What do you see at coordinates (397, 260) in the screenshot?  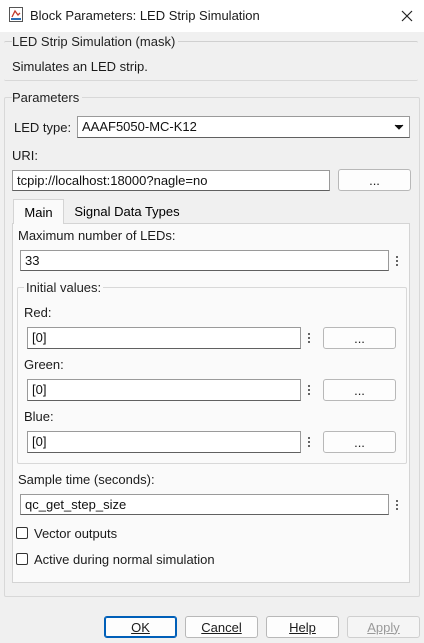 I see `max-leds-options-icon` at bounding box center [397, 260].